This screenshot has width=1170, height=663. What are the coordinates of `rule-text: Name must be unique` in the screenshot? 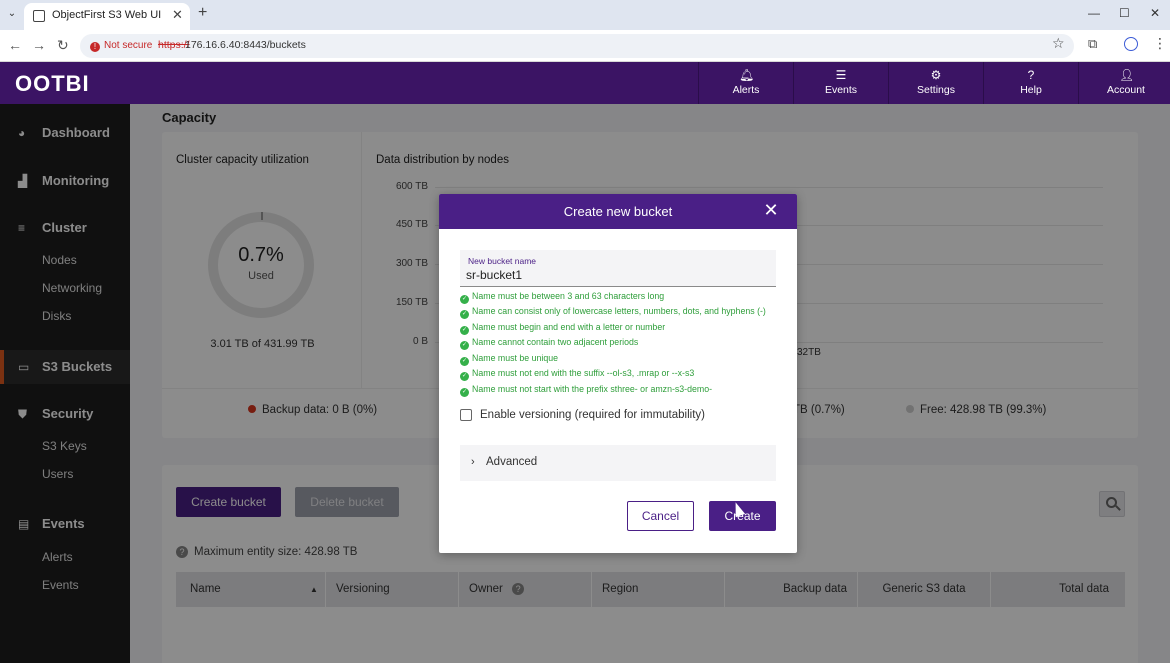 It's located at (515, 358).